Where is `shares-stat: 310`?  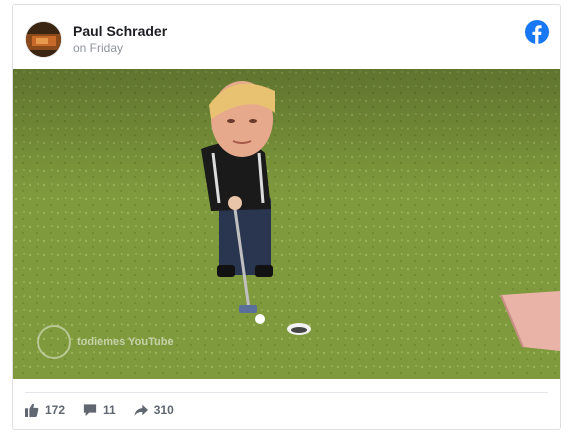 shares-stat: 310 is located at coordinates (154, 410).